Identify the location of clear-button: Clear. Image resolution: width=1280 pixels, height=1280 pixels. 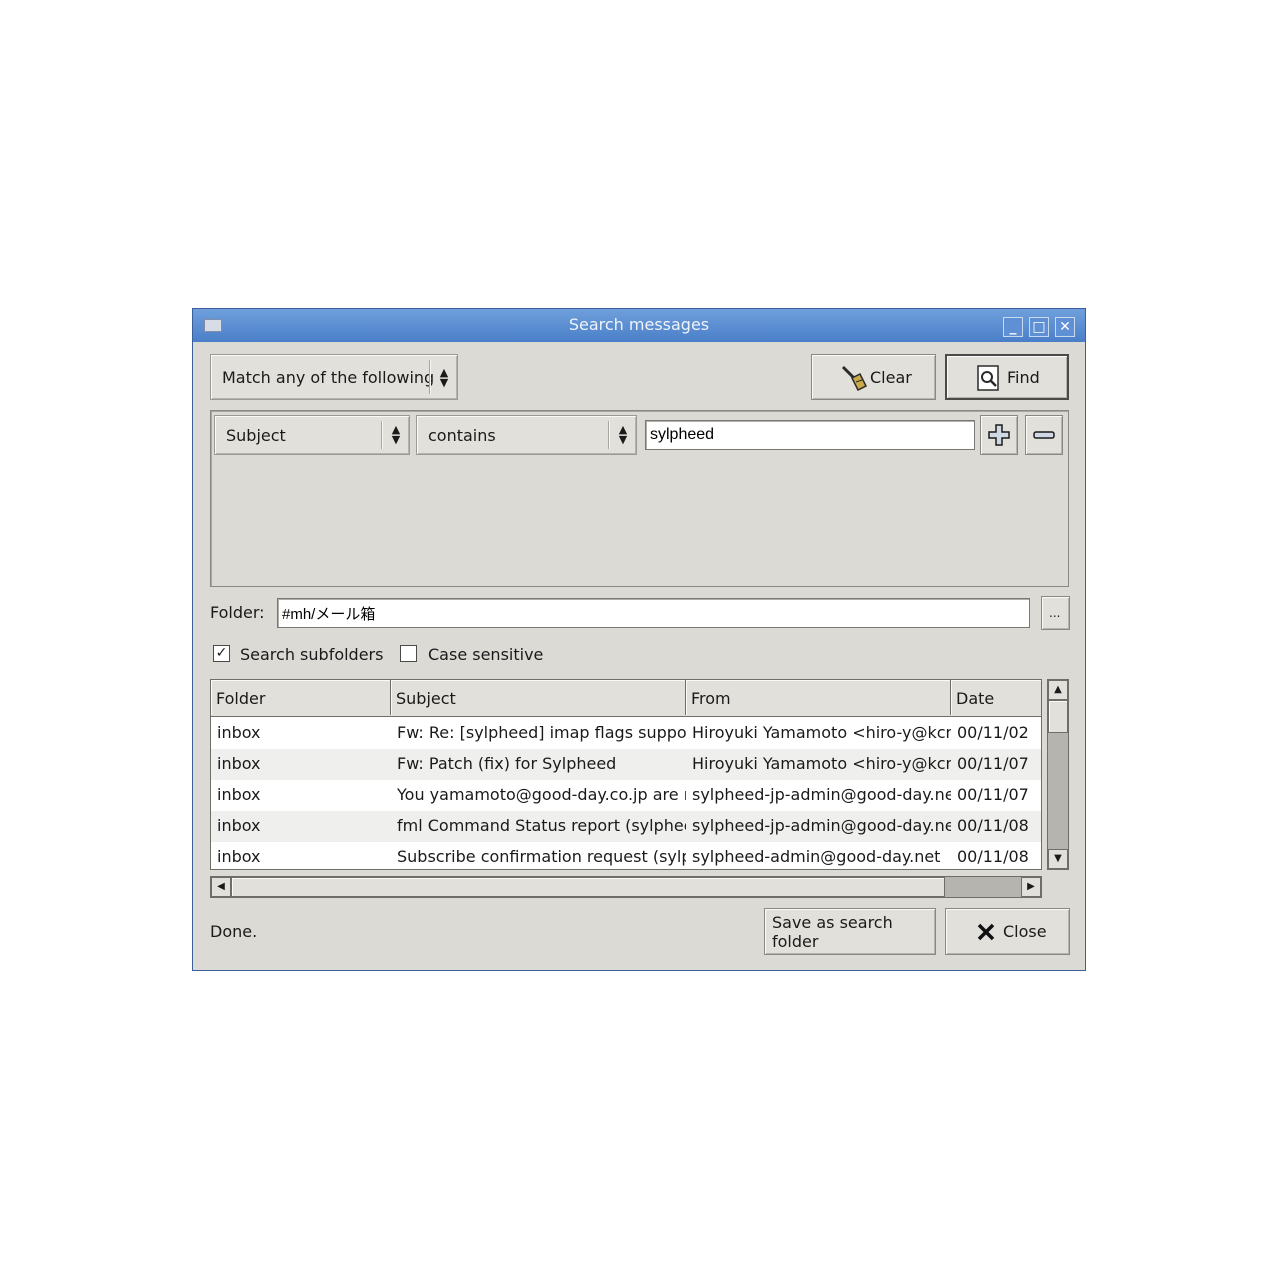
(873, 377).